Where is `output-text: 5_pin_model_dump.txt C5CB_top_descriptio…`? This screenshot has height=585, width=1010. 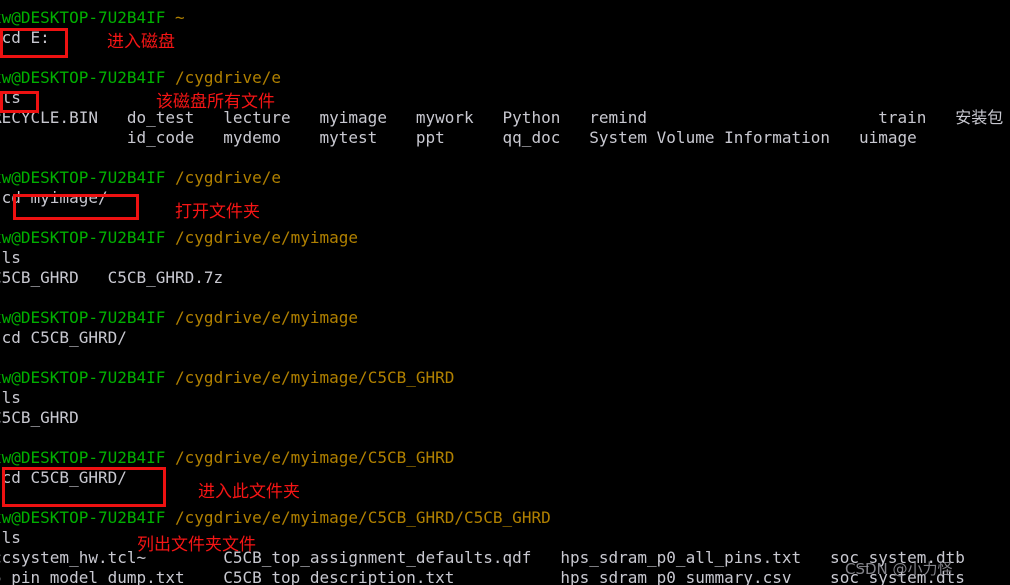 output-text: 5_pin_model_dump.txt C5CB_top_descriptio… is located at coordinates (482, 576).